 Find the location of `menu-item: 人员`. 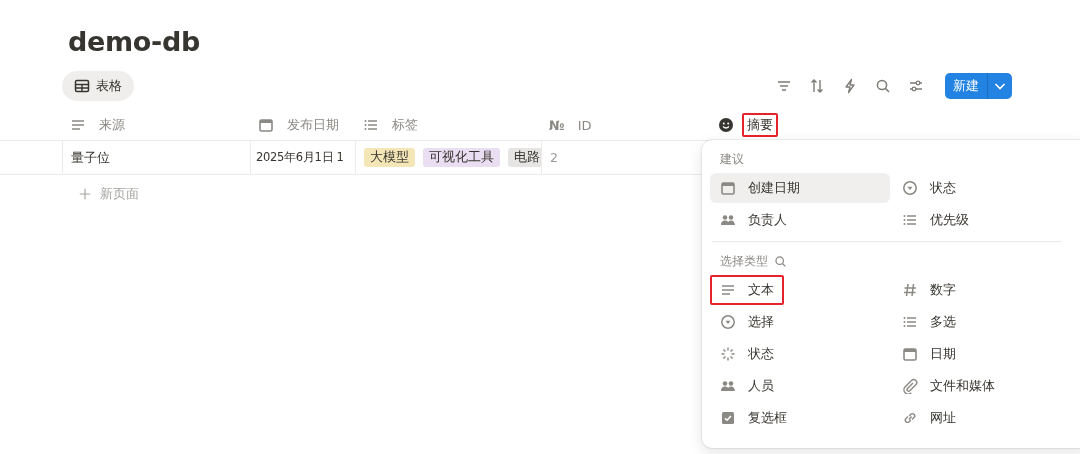

menu-item: 人员 is located at coordinates (747, 386).